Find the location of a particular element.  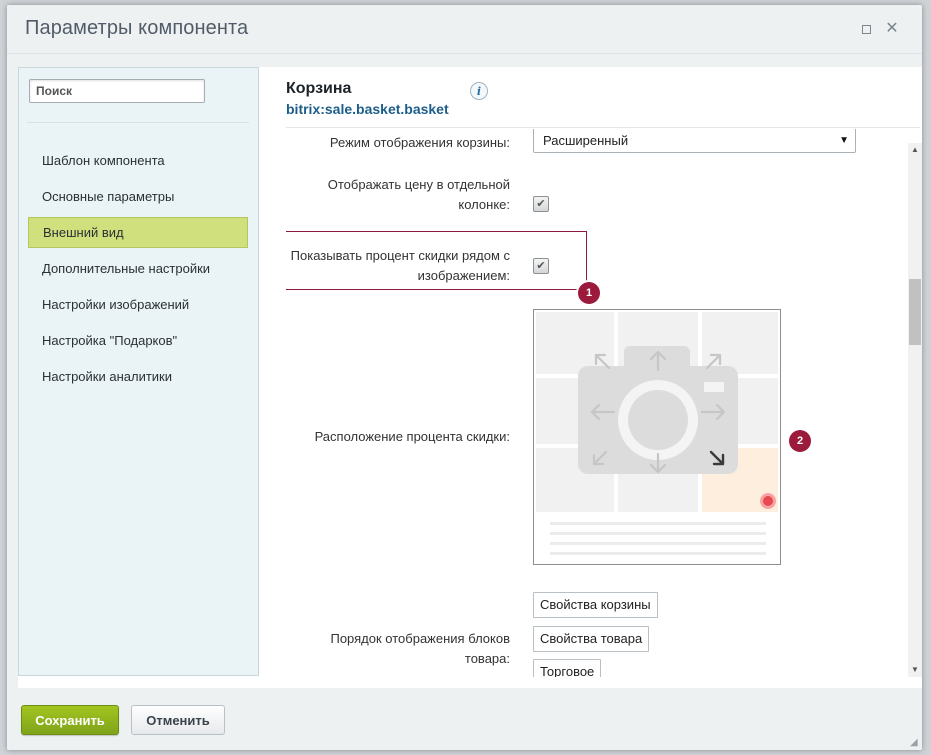

discount-position-picker is located at coordinates (657, 437).